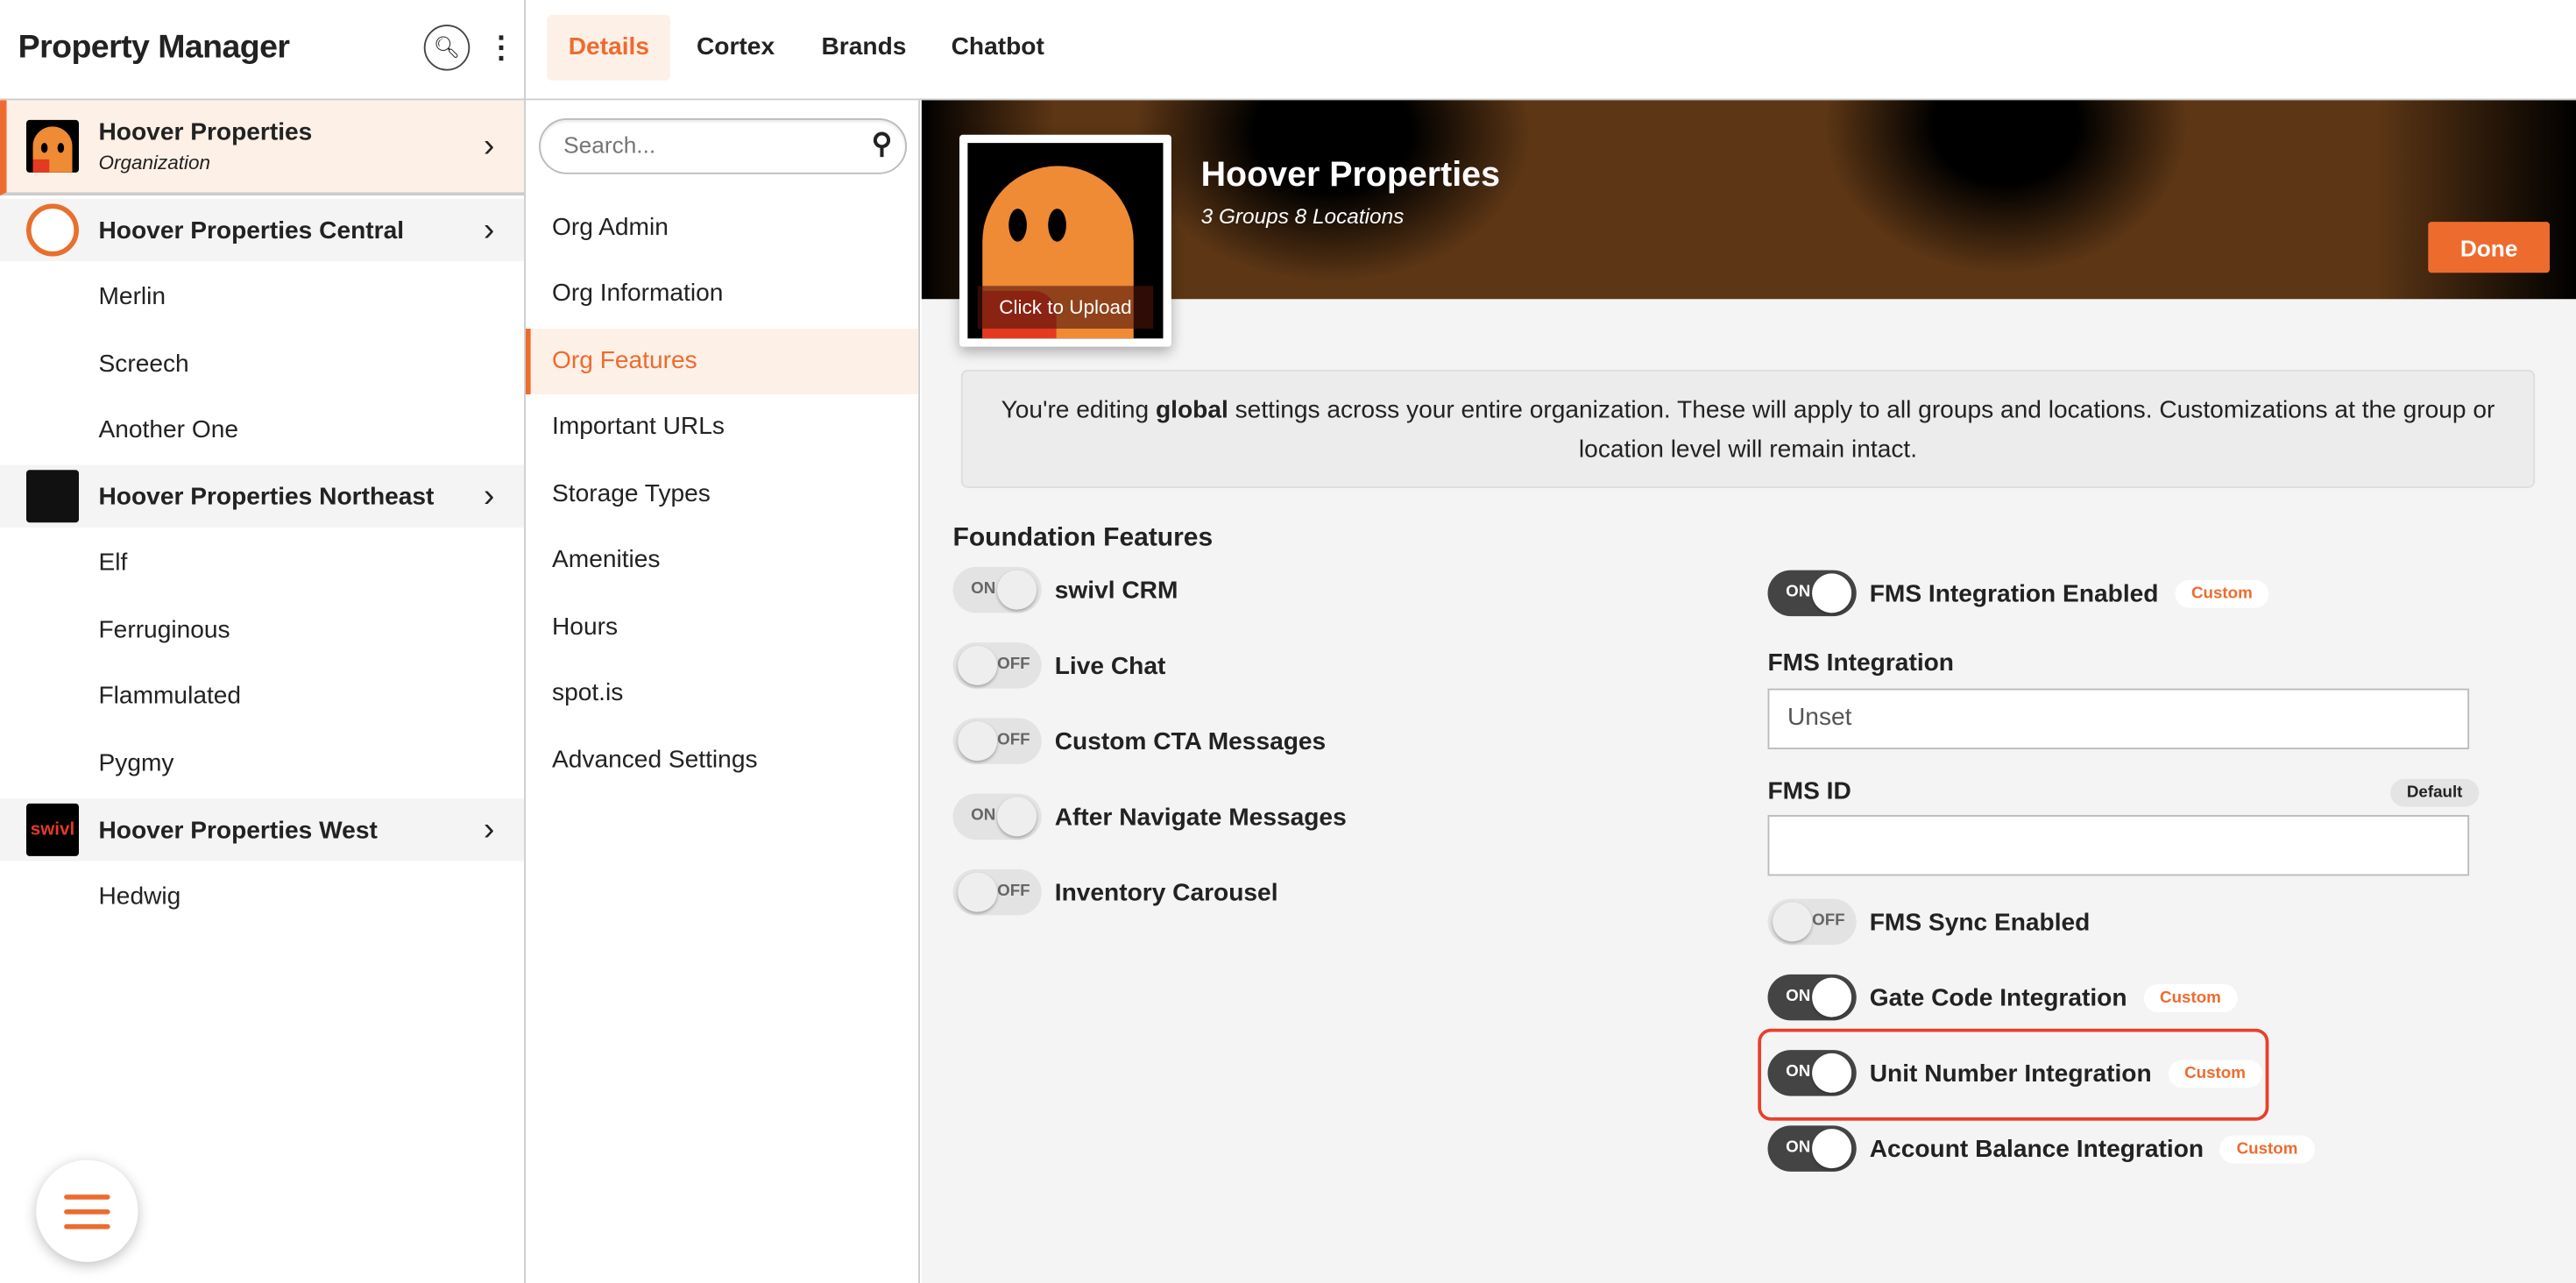 This screenshot has height=1283, width=2576. What do you see at coordinates (262, 695) in the screenshot?
I see `tree-item-location: Flammulated` at bounding box center [262, 695].